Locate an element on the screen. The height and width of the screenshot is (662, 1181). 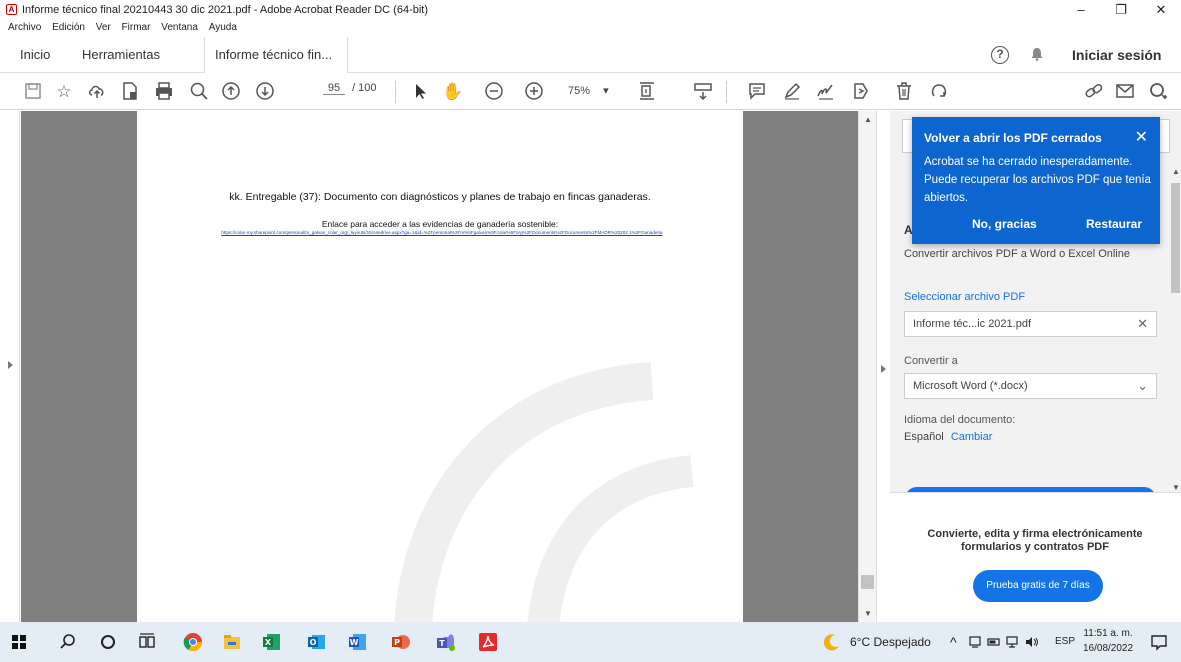
menu-archivo: Archivo is located at coordinates (24, 28).